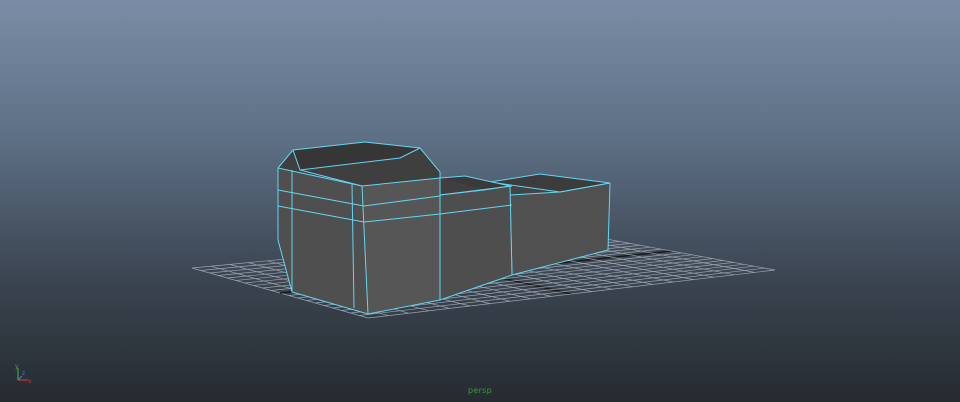  I want to click on camera-name-label: persp, so click(480, 390).